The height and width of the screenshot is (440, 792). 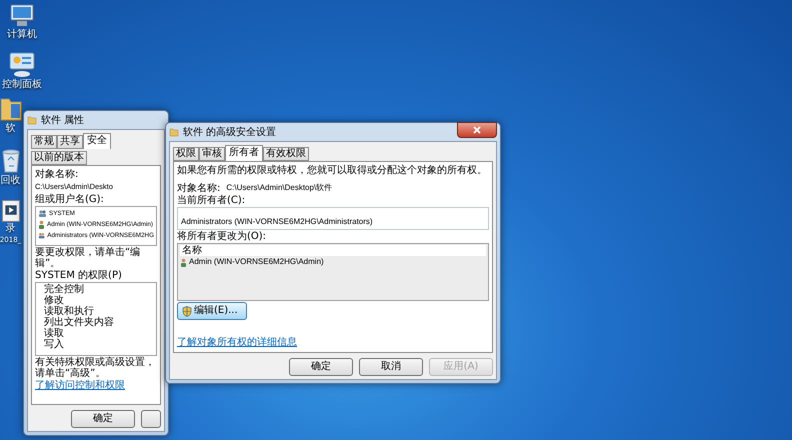 I want to click on window-title: 软件 的高级安全设置, so click(x=229, y=132).